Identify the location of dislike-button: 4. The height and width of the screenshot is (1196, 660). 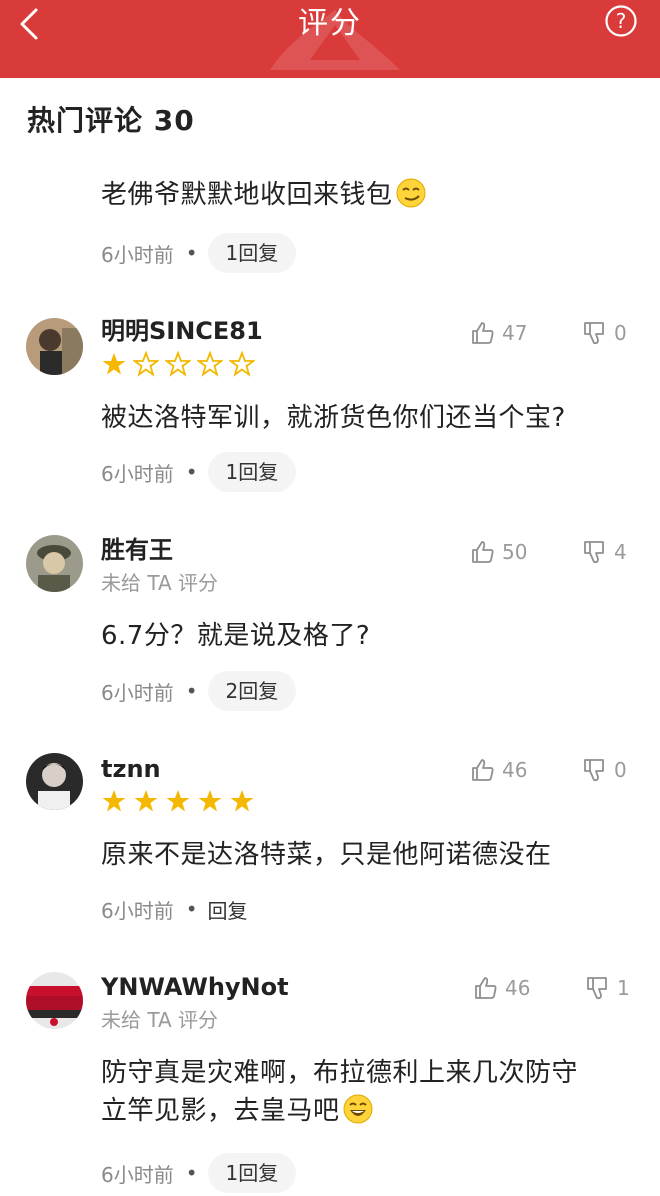
(604, 552).